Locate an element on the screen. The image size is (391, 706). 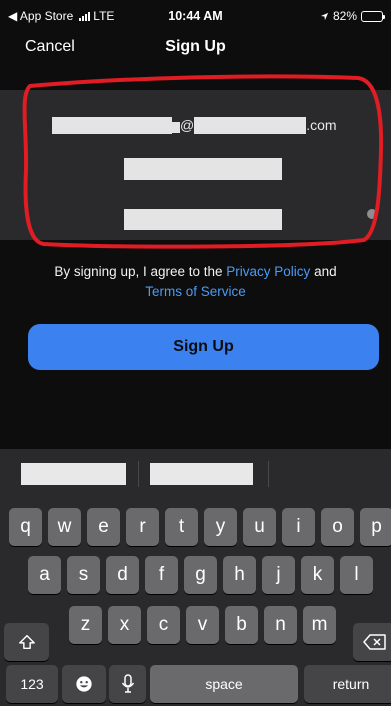
key-label: h is located at coordinates (239, 574).